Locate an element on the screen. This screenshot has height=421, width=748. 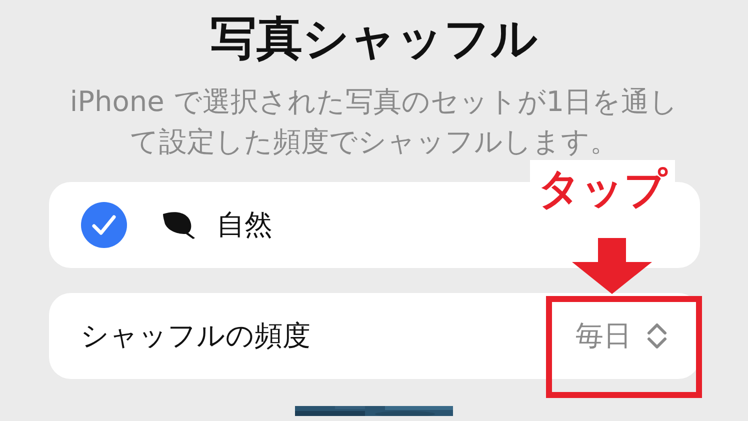
album-label: 自然 is located at coordinates (244, 225).